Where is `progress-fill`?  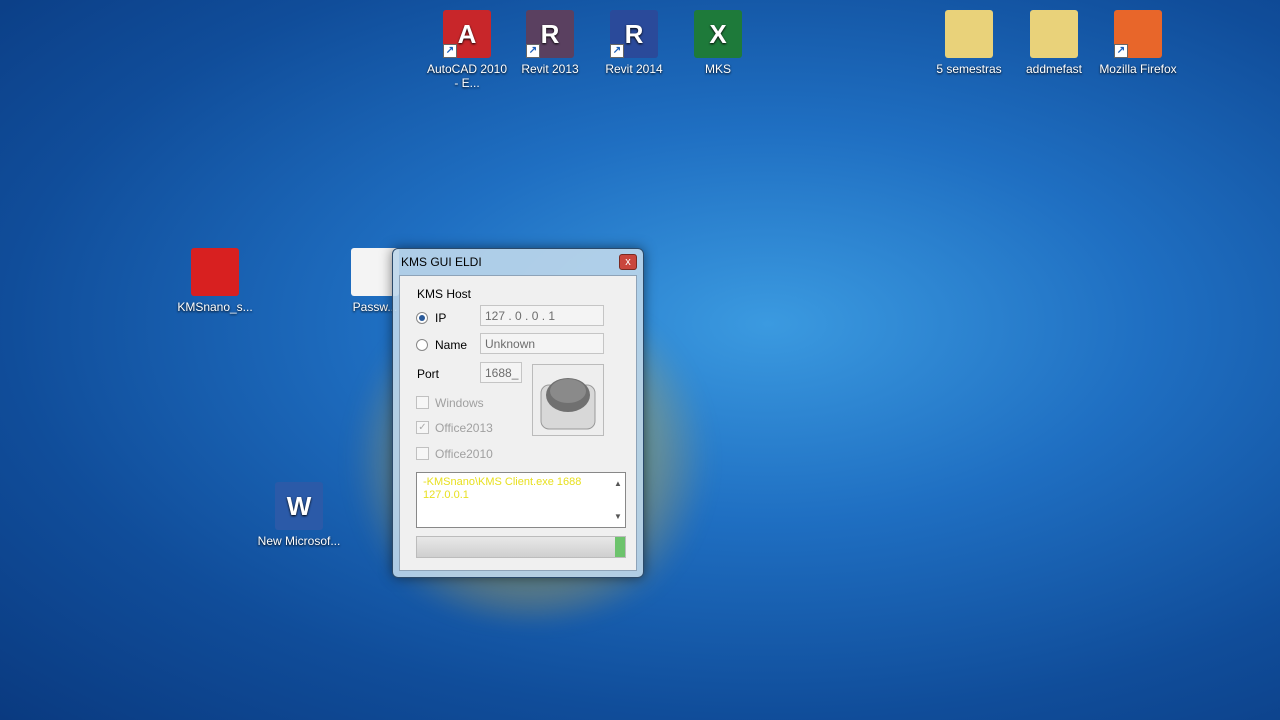 progress-fill is located at coordinates (619, 547).